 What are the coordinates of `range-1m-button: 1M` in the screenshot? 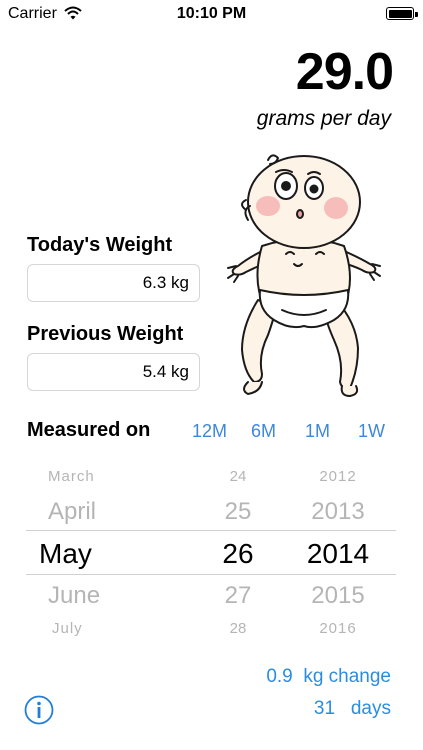 It's located at (317, 431).